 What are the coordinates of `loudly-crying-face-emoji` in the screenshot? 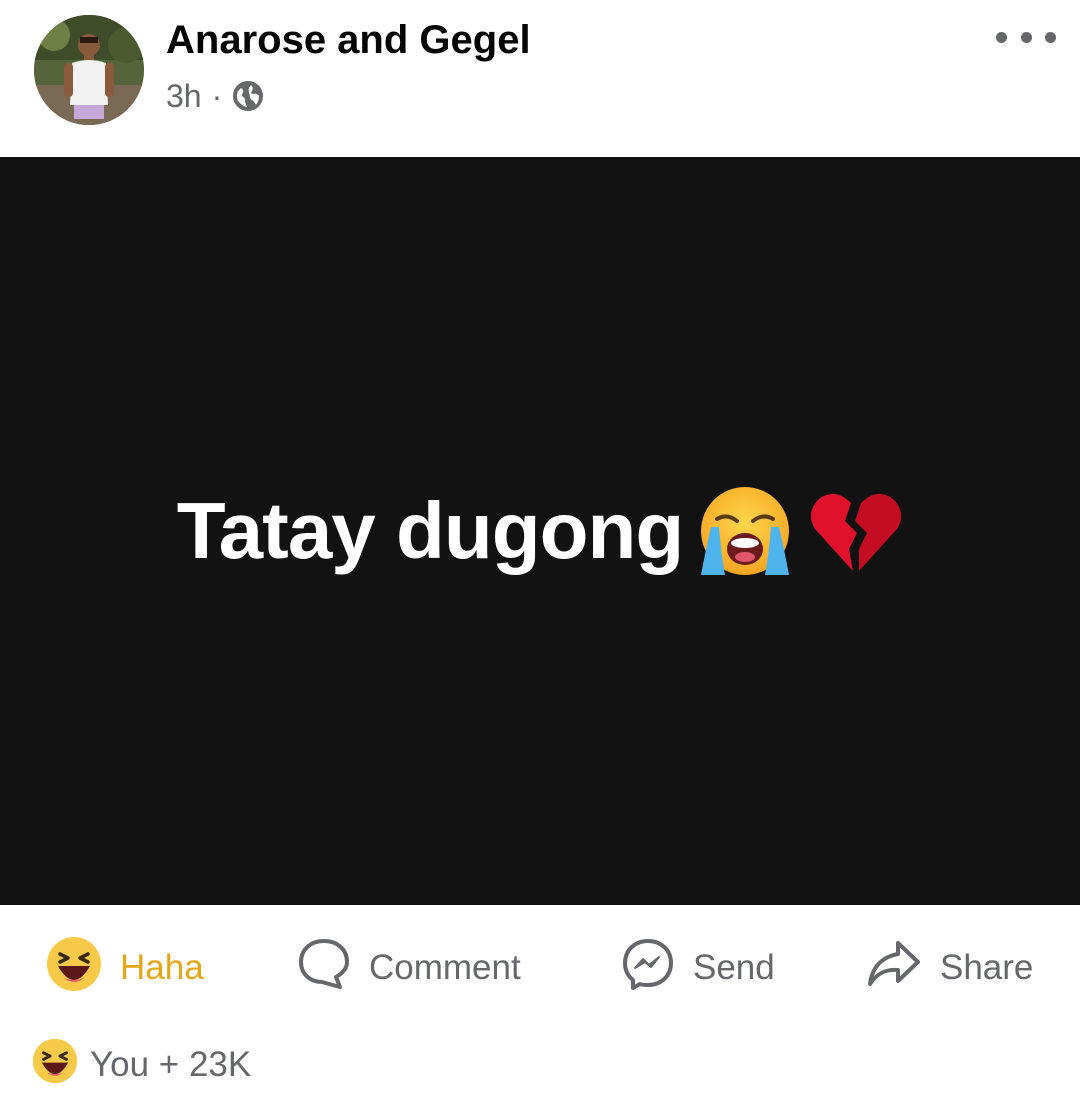 It's located at (745, 531).